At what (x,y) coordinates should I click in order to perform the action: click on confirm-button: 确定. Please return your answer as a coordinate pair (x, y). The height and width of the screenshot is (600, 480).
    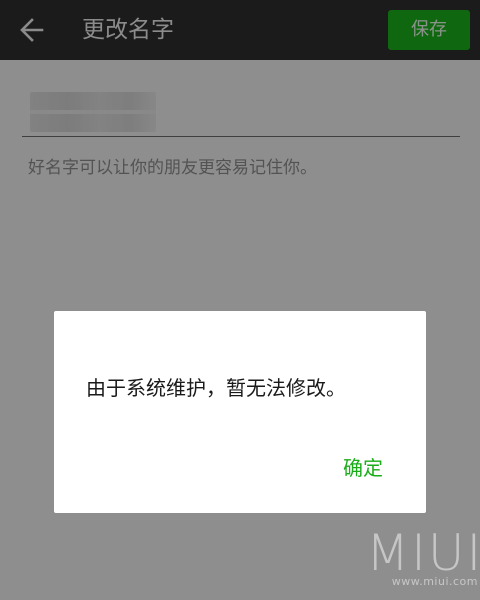
    Looking at the image, I should click on (363, 468).